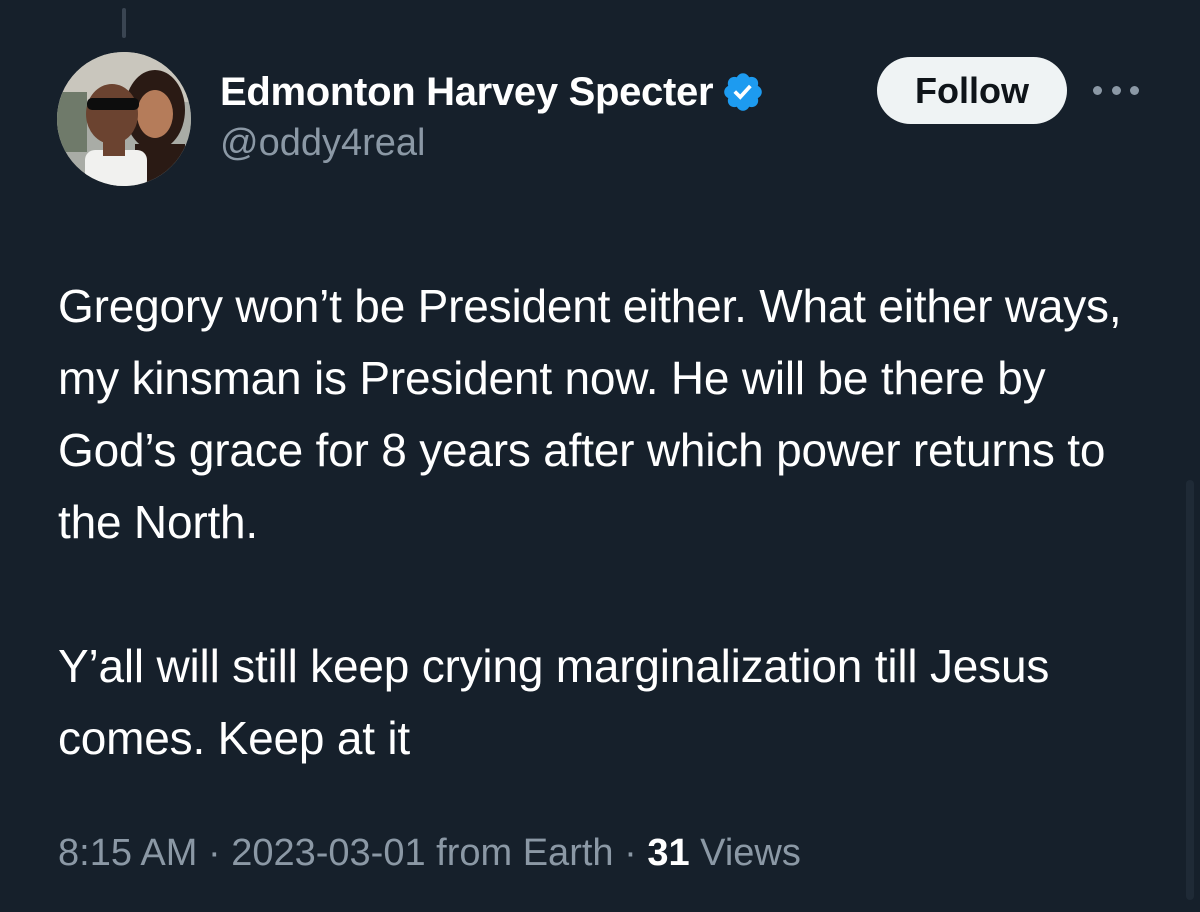 Image resolution: width=1200 pixels, height=912 pixels. I want to click on author-display-name: Edmonton Harvey Specter, so click(467, 92).